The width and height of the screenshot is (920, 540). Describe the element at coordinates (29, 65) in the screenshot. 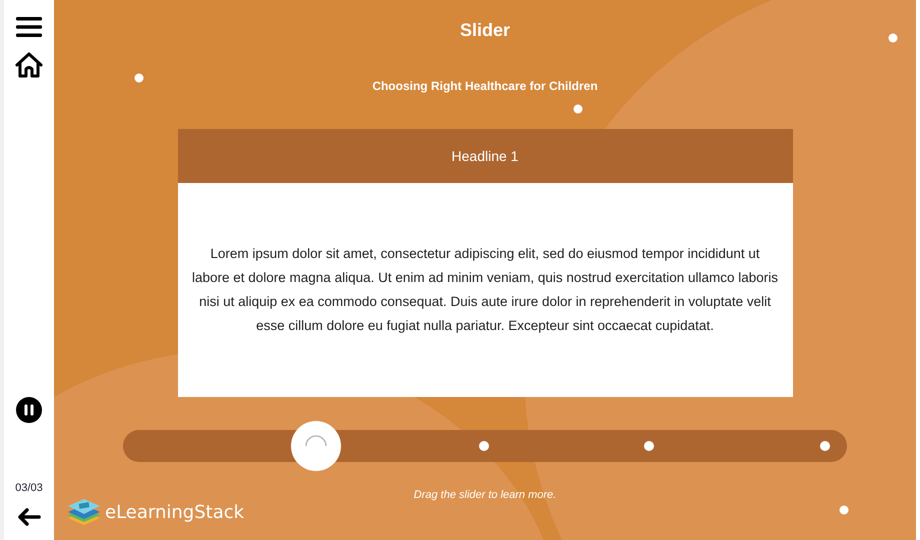

I see `home-icon` at that location.